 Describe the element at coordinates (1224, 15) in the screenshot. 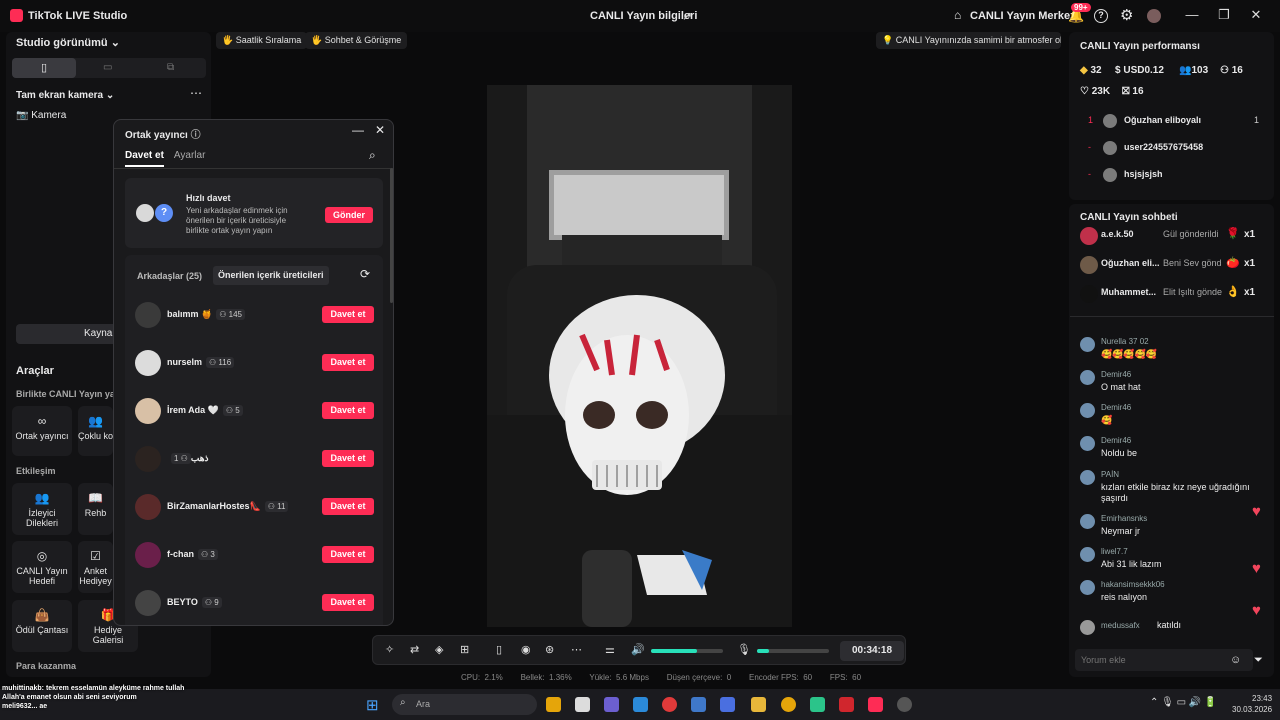

I see `maximize-icon: ❐` at that location.